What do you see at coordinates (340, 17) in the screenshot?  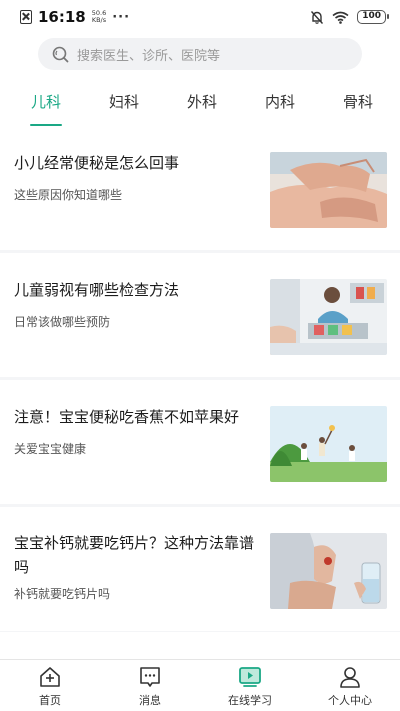 I see `wifi-icon` at bounding box center [340, 17].